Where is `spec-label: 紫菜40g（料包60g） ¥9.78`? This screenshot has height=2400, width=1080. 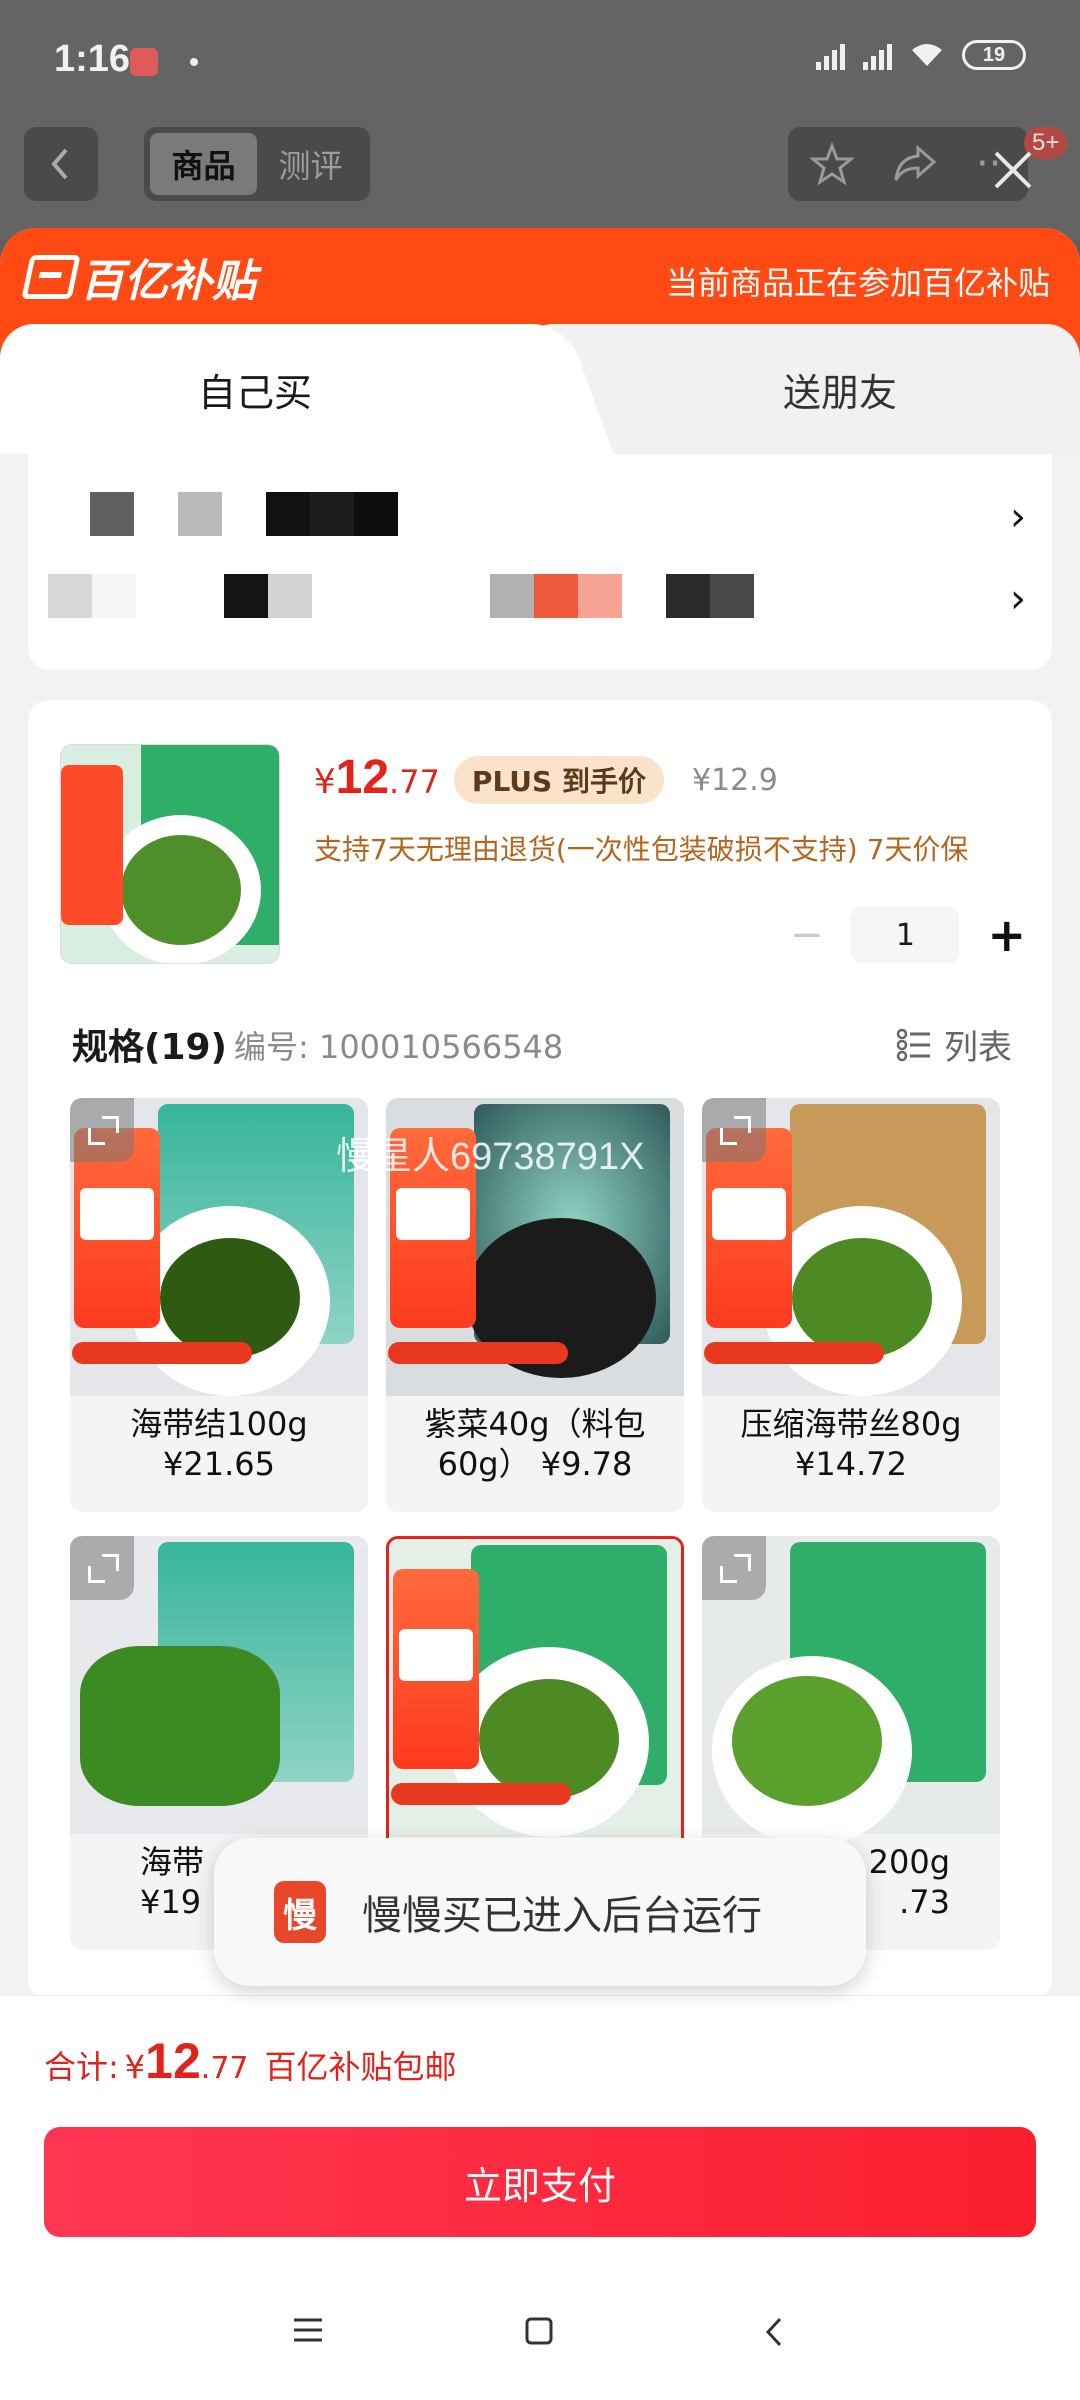
spec-label: 紫菜40g（料包60g） ¥9.78 is located at coordinates (535, 1444).